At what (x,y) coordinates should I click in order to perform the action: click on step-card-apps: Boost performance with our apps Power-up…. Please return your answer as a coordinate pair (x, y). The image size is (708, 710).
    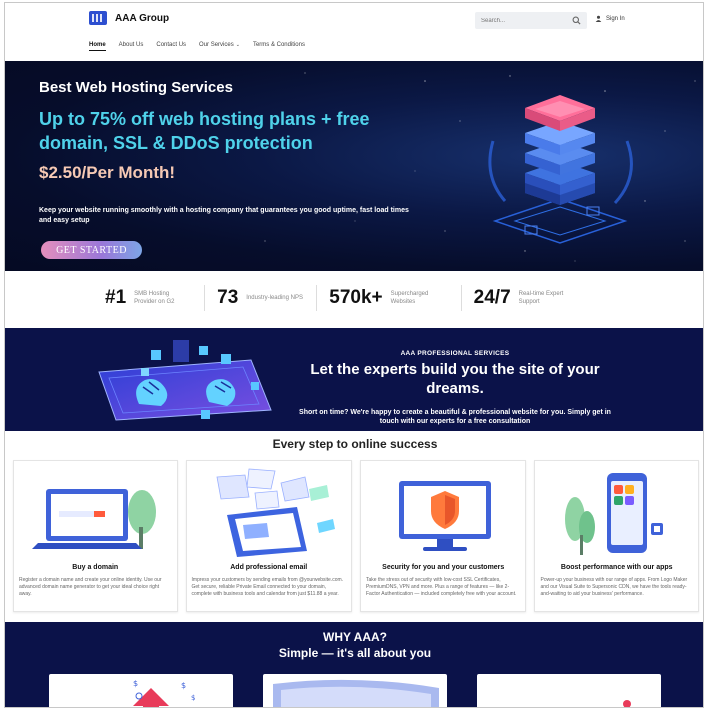
    Looking at the image, I should click on (616, 536).